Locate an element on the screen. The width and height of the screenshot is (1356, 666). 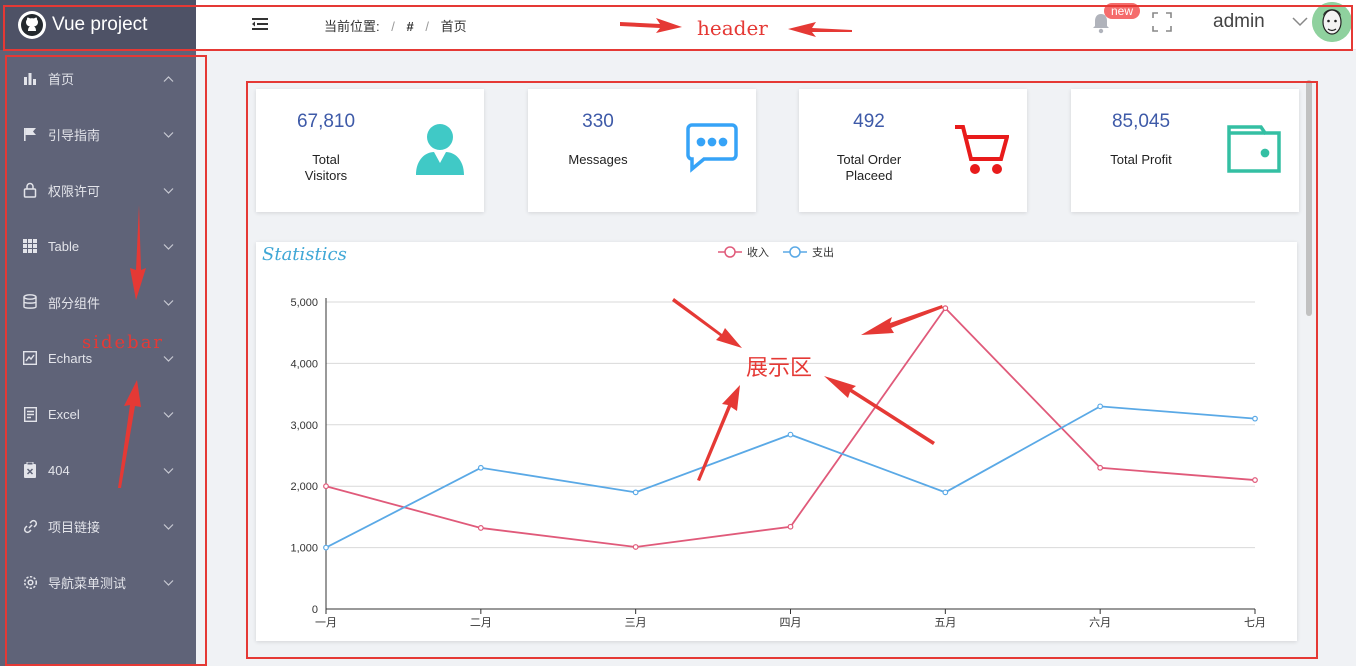
stat-card-value: 67,810 is located at coordinates (326, 121).